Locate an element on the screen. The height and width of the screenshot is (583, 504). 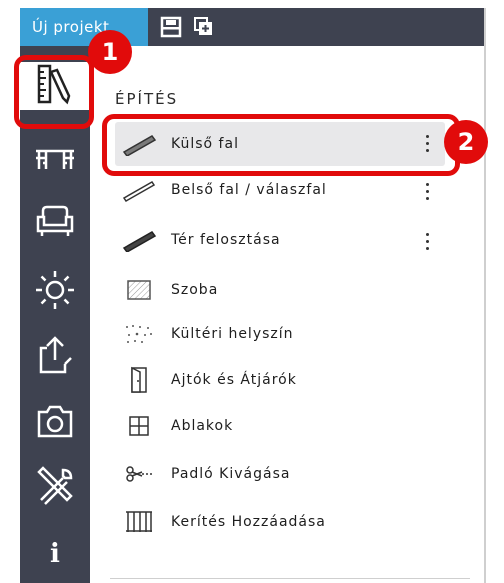
tab-info: i is located at coordinates (55, 554).